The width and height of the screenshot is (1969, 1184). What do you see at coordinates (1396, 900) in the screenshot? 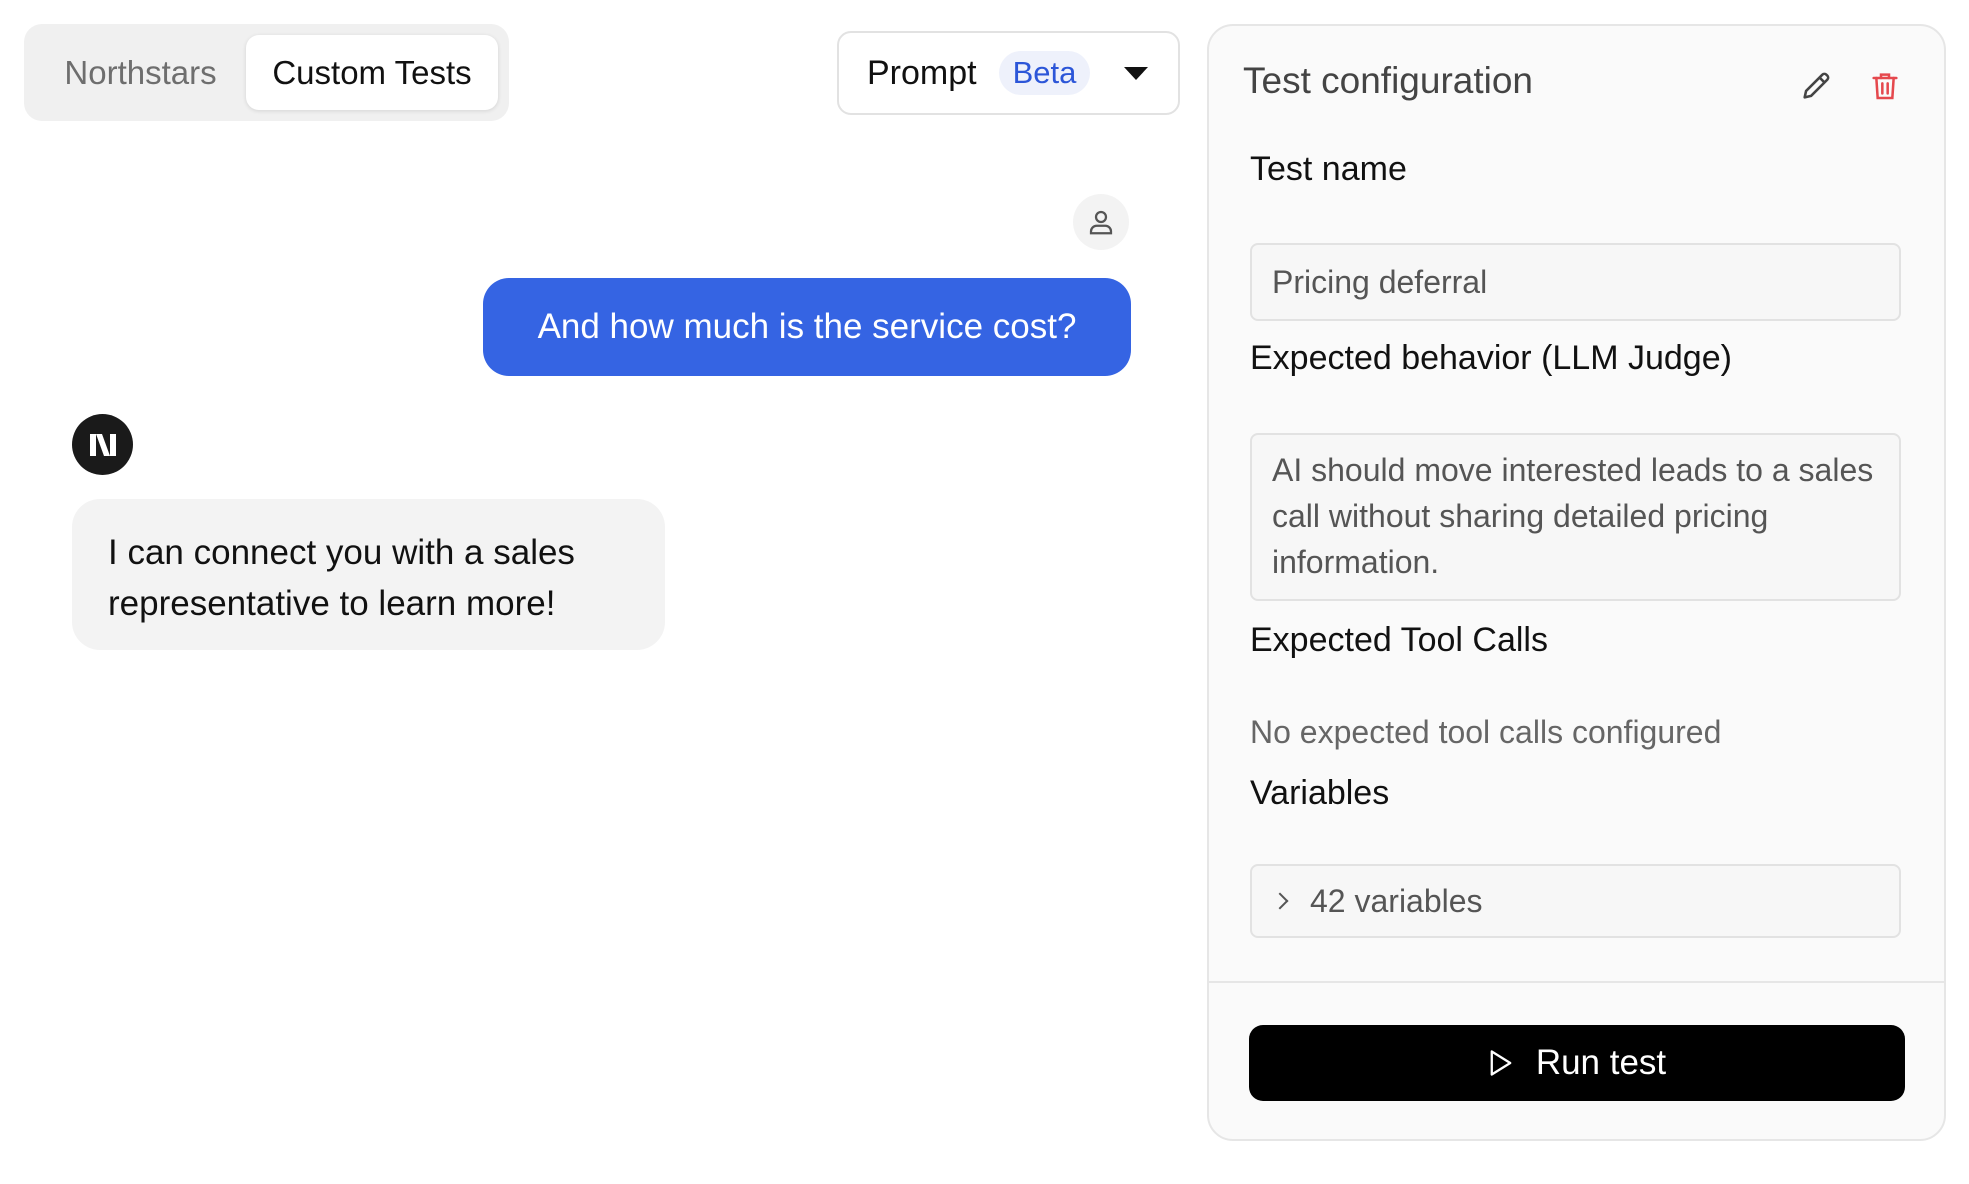
I see `variables-count: 42 variables` at bounding box center [1396, 900].